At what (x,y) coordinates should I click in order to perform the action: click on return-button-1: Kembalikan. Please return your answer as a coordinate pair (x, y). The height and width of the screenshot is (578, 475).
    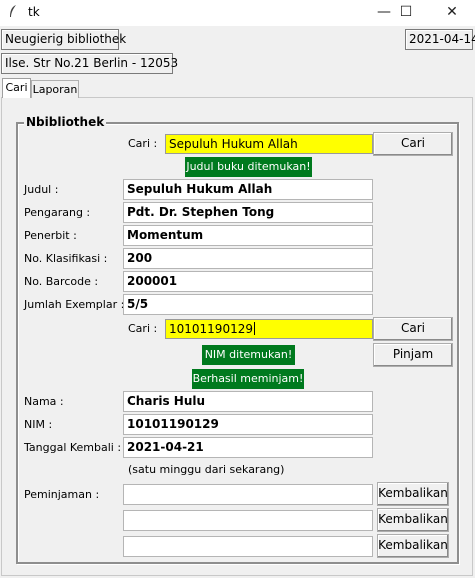
    Looking at the image, I should click on (413, 494).